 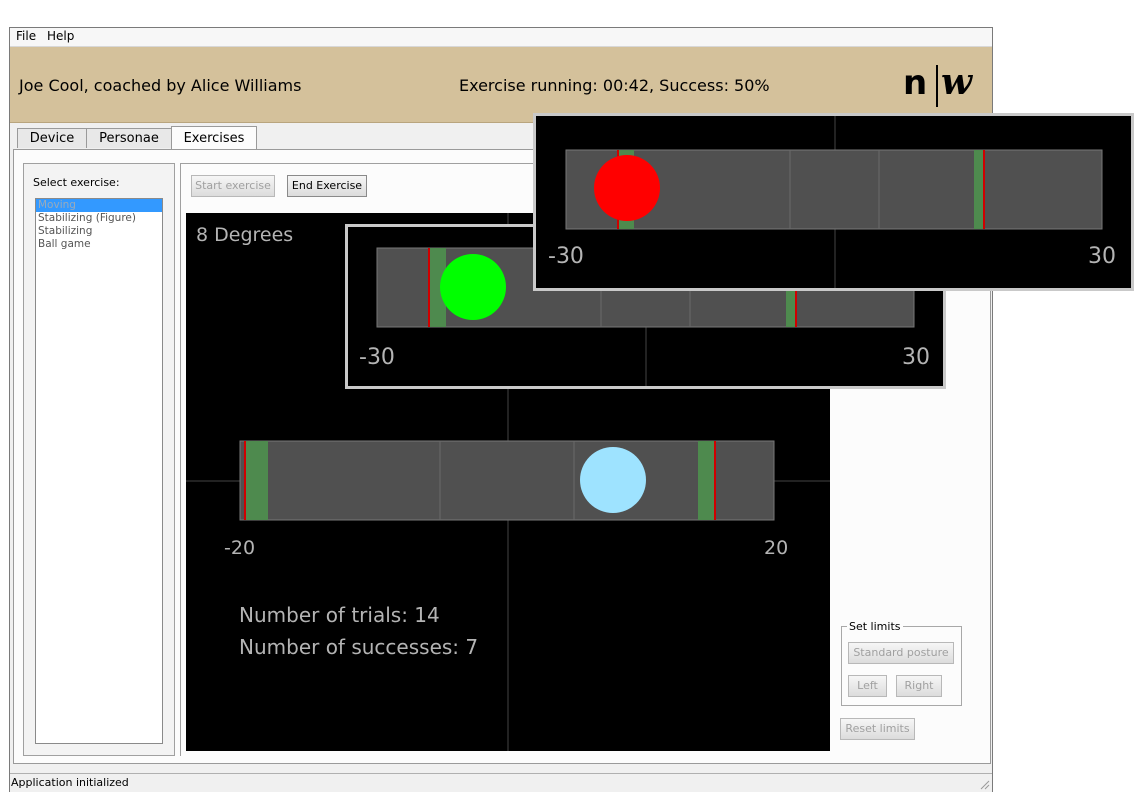 What do you see at coordinates (613, 480) in the screenshot?
I see `balance-ball` at bounding box center [613, 480].